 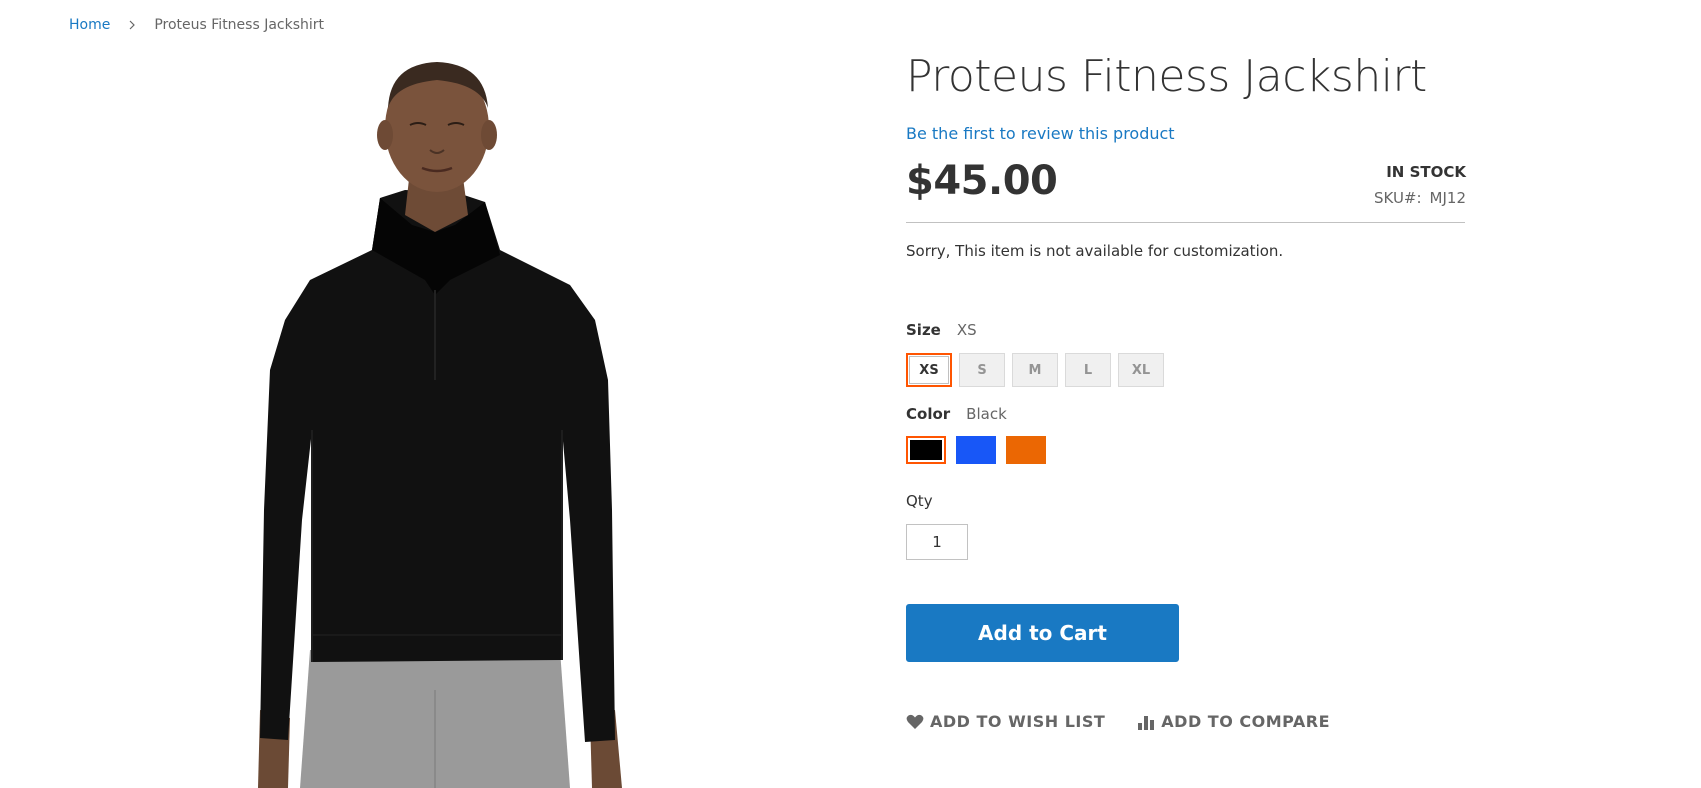 I want to click on compare-label: ADD TO COMPARE, so click(x=1246, y=721).